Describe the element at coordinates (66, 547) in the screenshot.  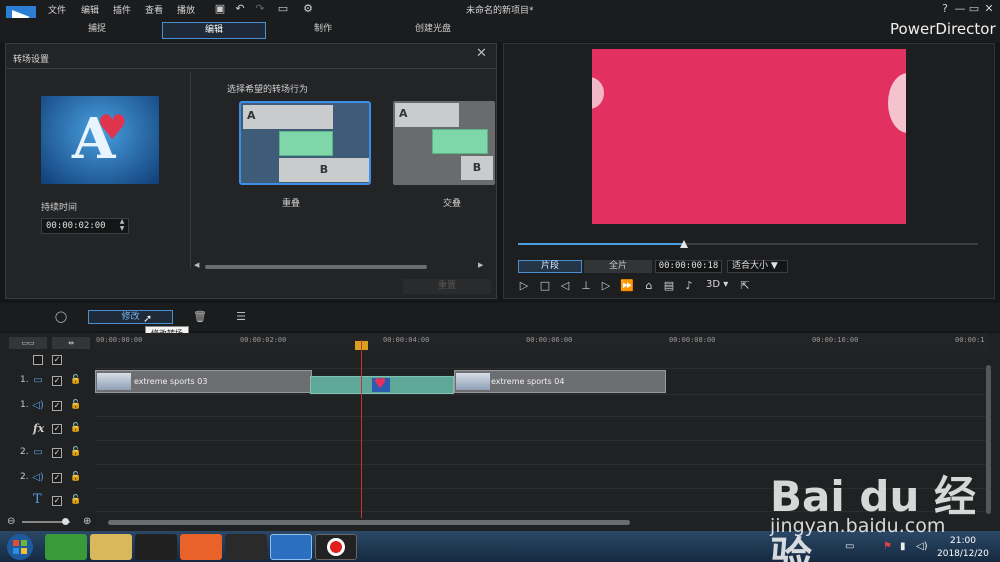
I see `taskbar-app-icon` at that location.